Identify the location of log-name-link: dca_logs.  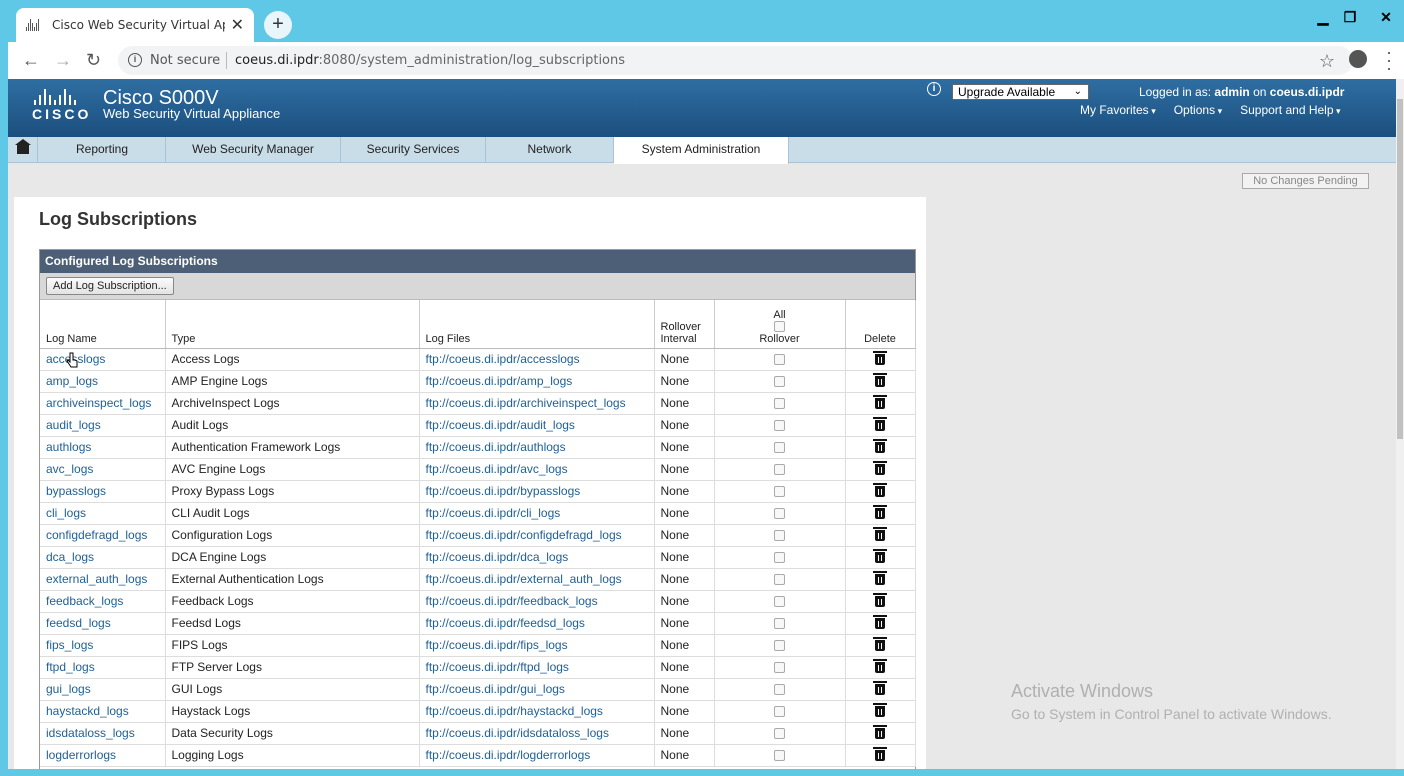
(70, 557).